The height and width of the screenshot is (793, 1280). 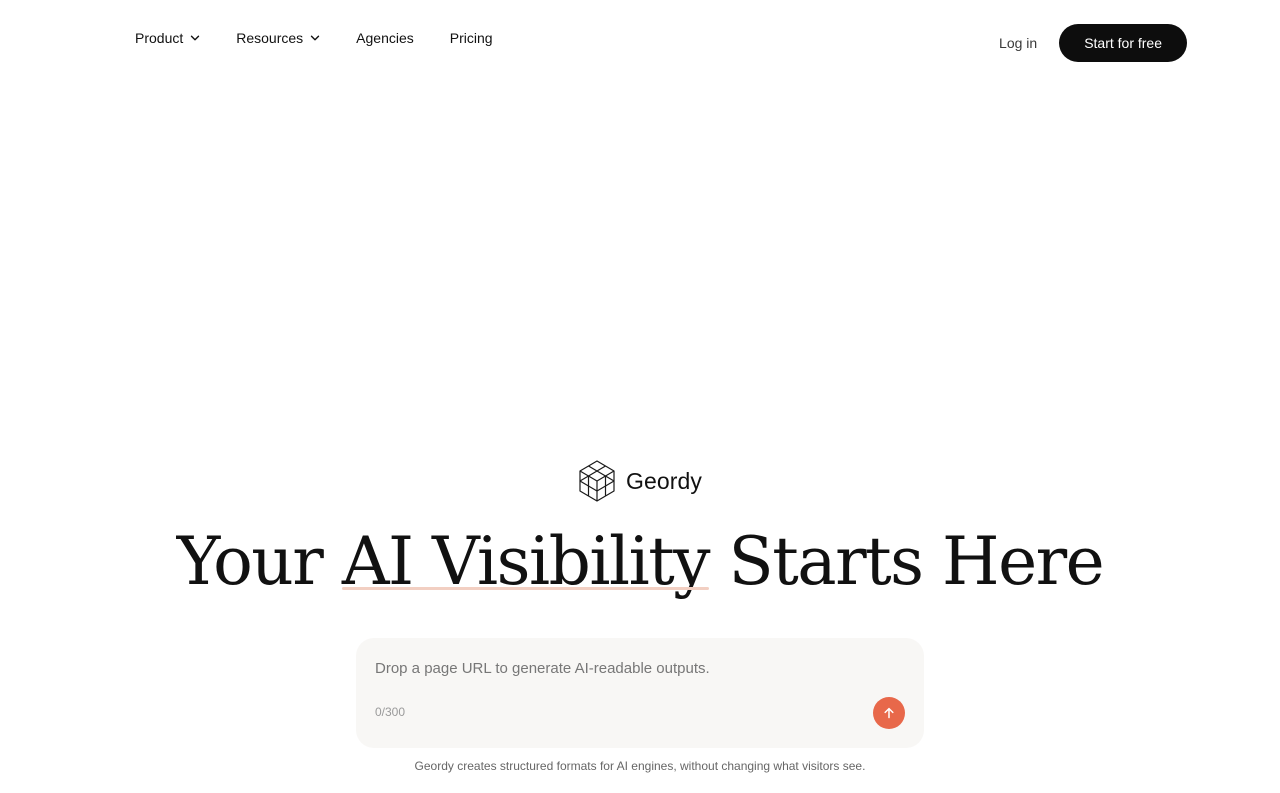 What do you see at coordinates (1018, 43) in the screenshot?
I see `login-link: Log in` at bounding box center [1018, 43].